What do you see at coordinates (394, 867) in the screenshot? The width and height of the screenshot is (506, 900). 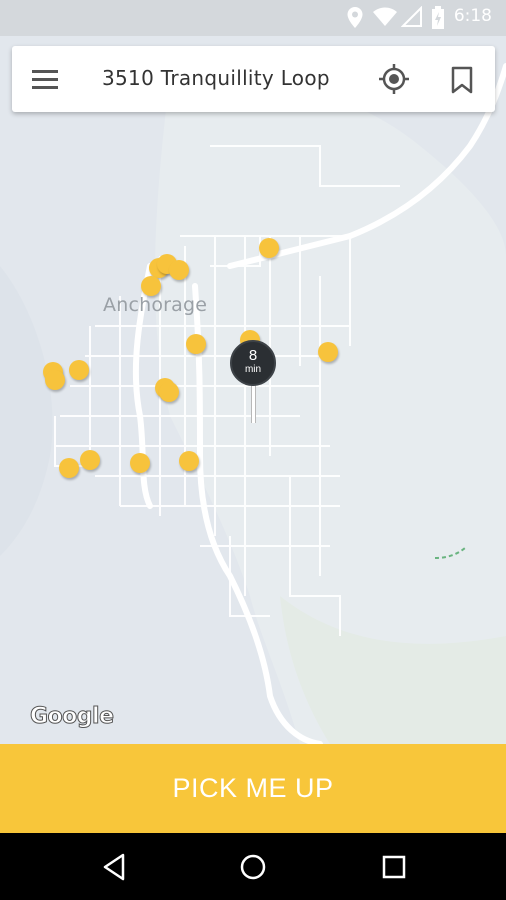 I see `recents-icon` at bounding box center [394, 867].